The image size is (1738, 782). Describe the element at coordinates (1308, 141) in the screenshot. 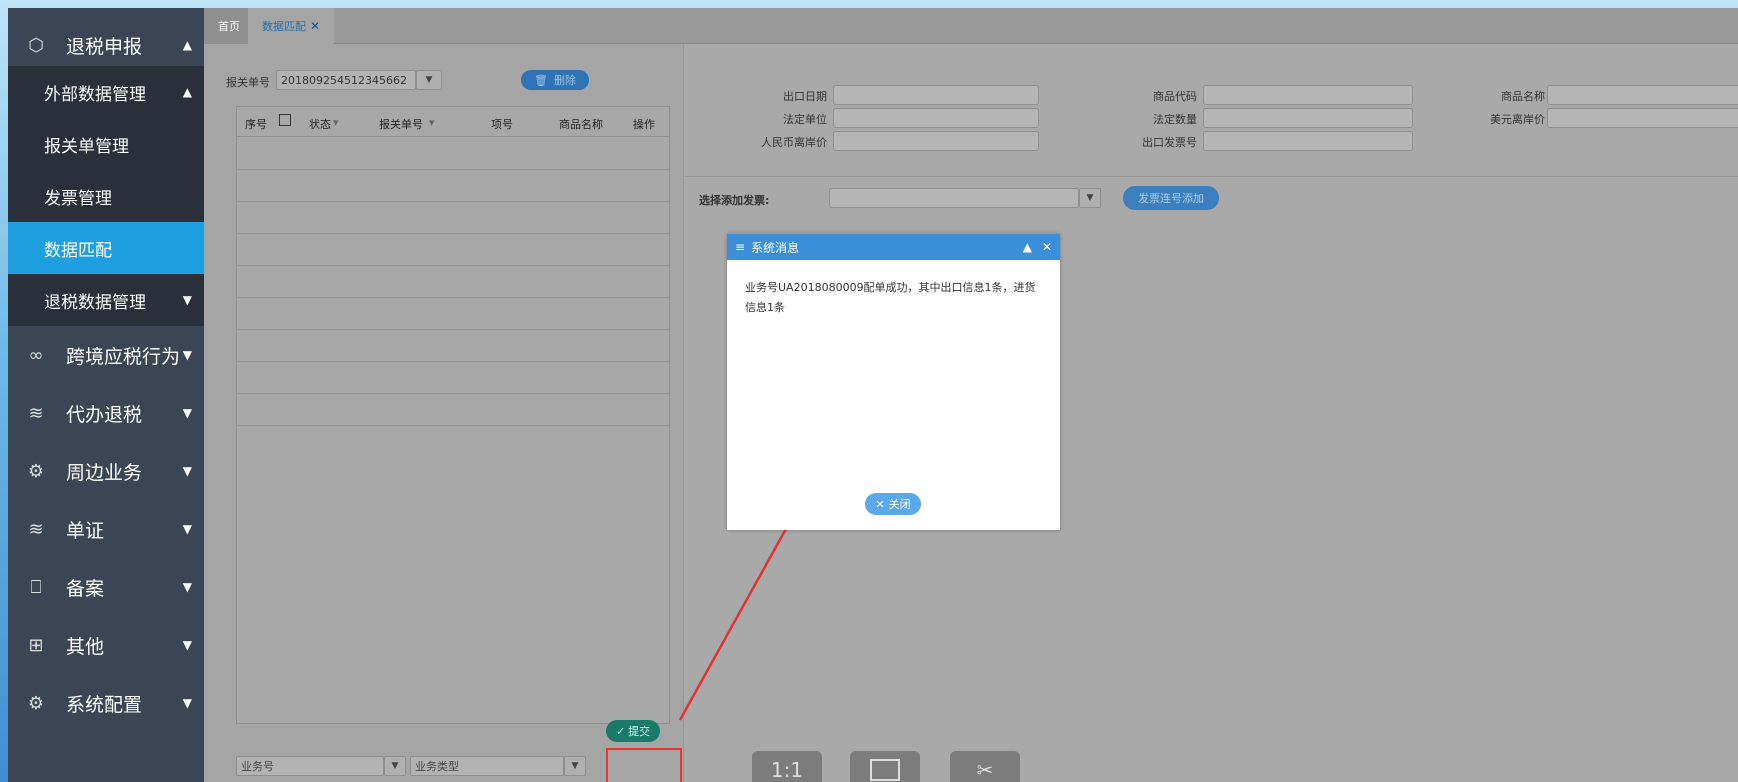

I see `export-invoice-input` at that location.